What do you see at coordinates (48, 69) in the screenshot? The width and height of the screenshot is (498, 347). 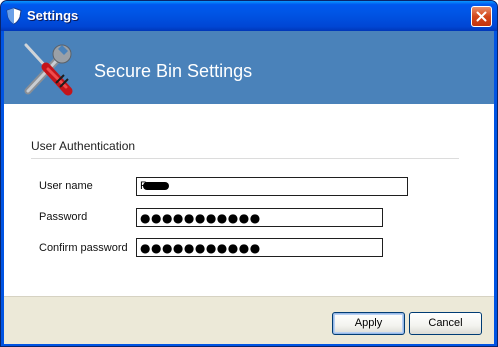 I see `tools-icon` at bounding box center [48, 69].